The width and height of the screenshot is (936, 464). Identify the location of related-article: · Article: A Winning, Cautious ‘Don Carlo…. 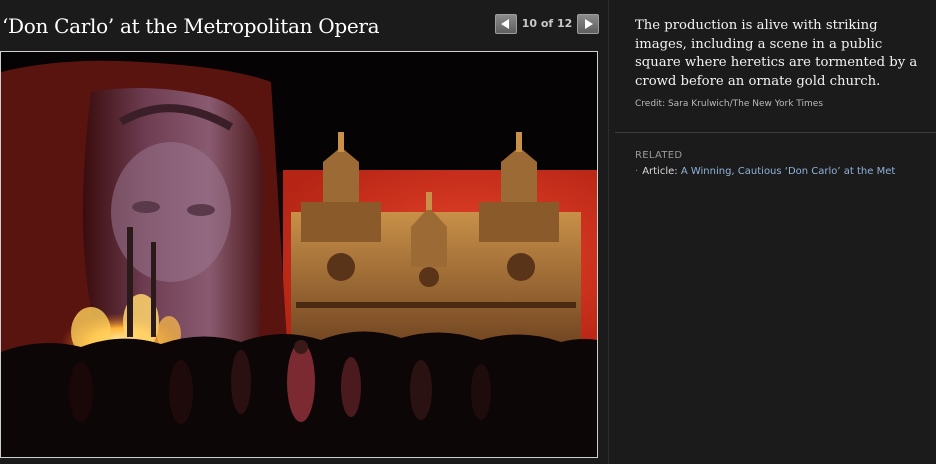
(765, 171).